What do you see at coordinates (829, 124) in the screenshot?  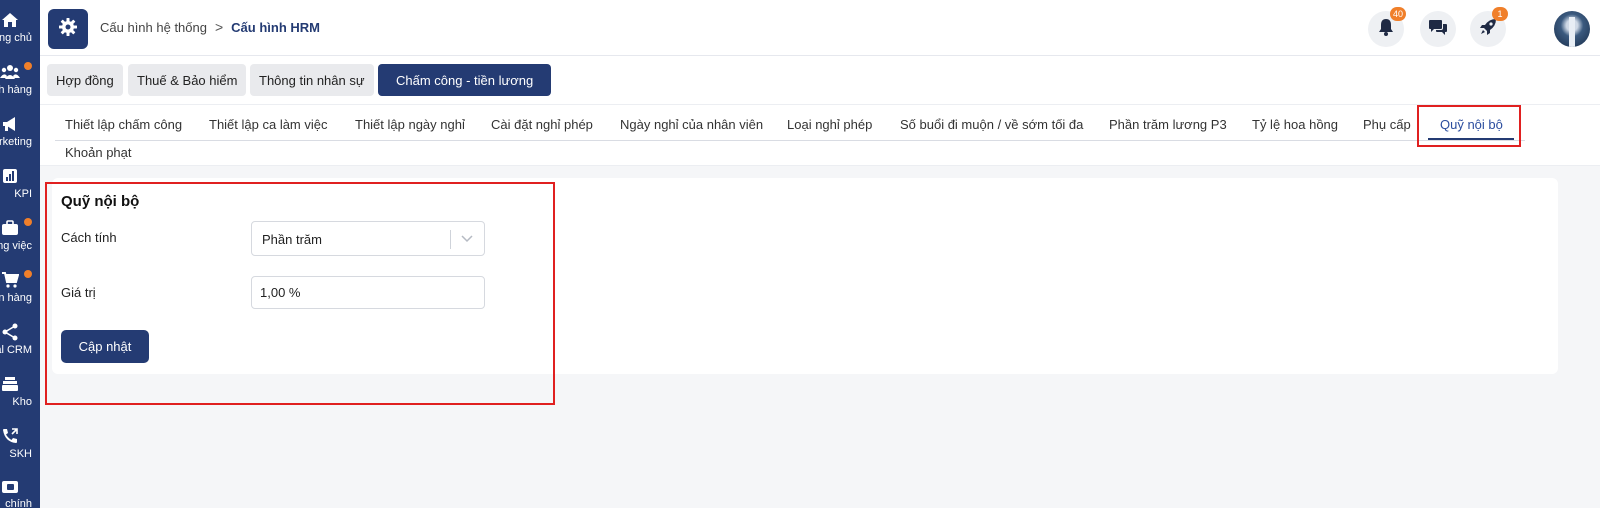 I see `subtab-leave-types: Loại nghỉ phép` at bounding box center [829, 124].